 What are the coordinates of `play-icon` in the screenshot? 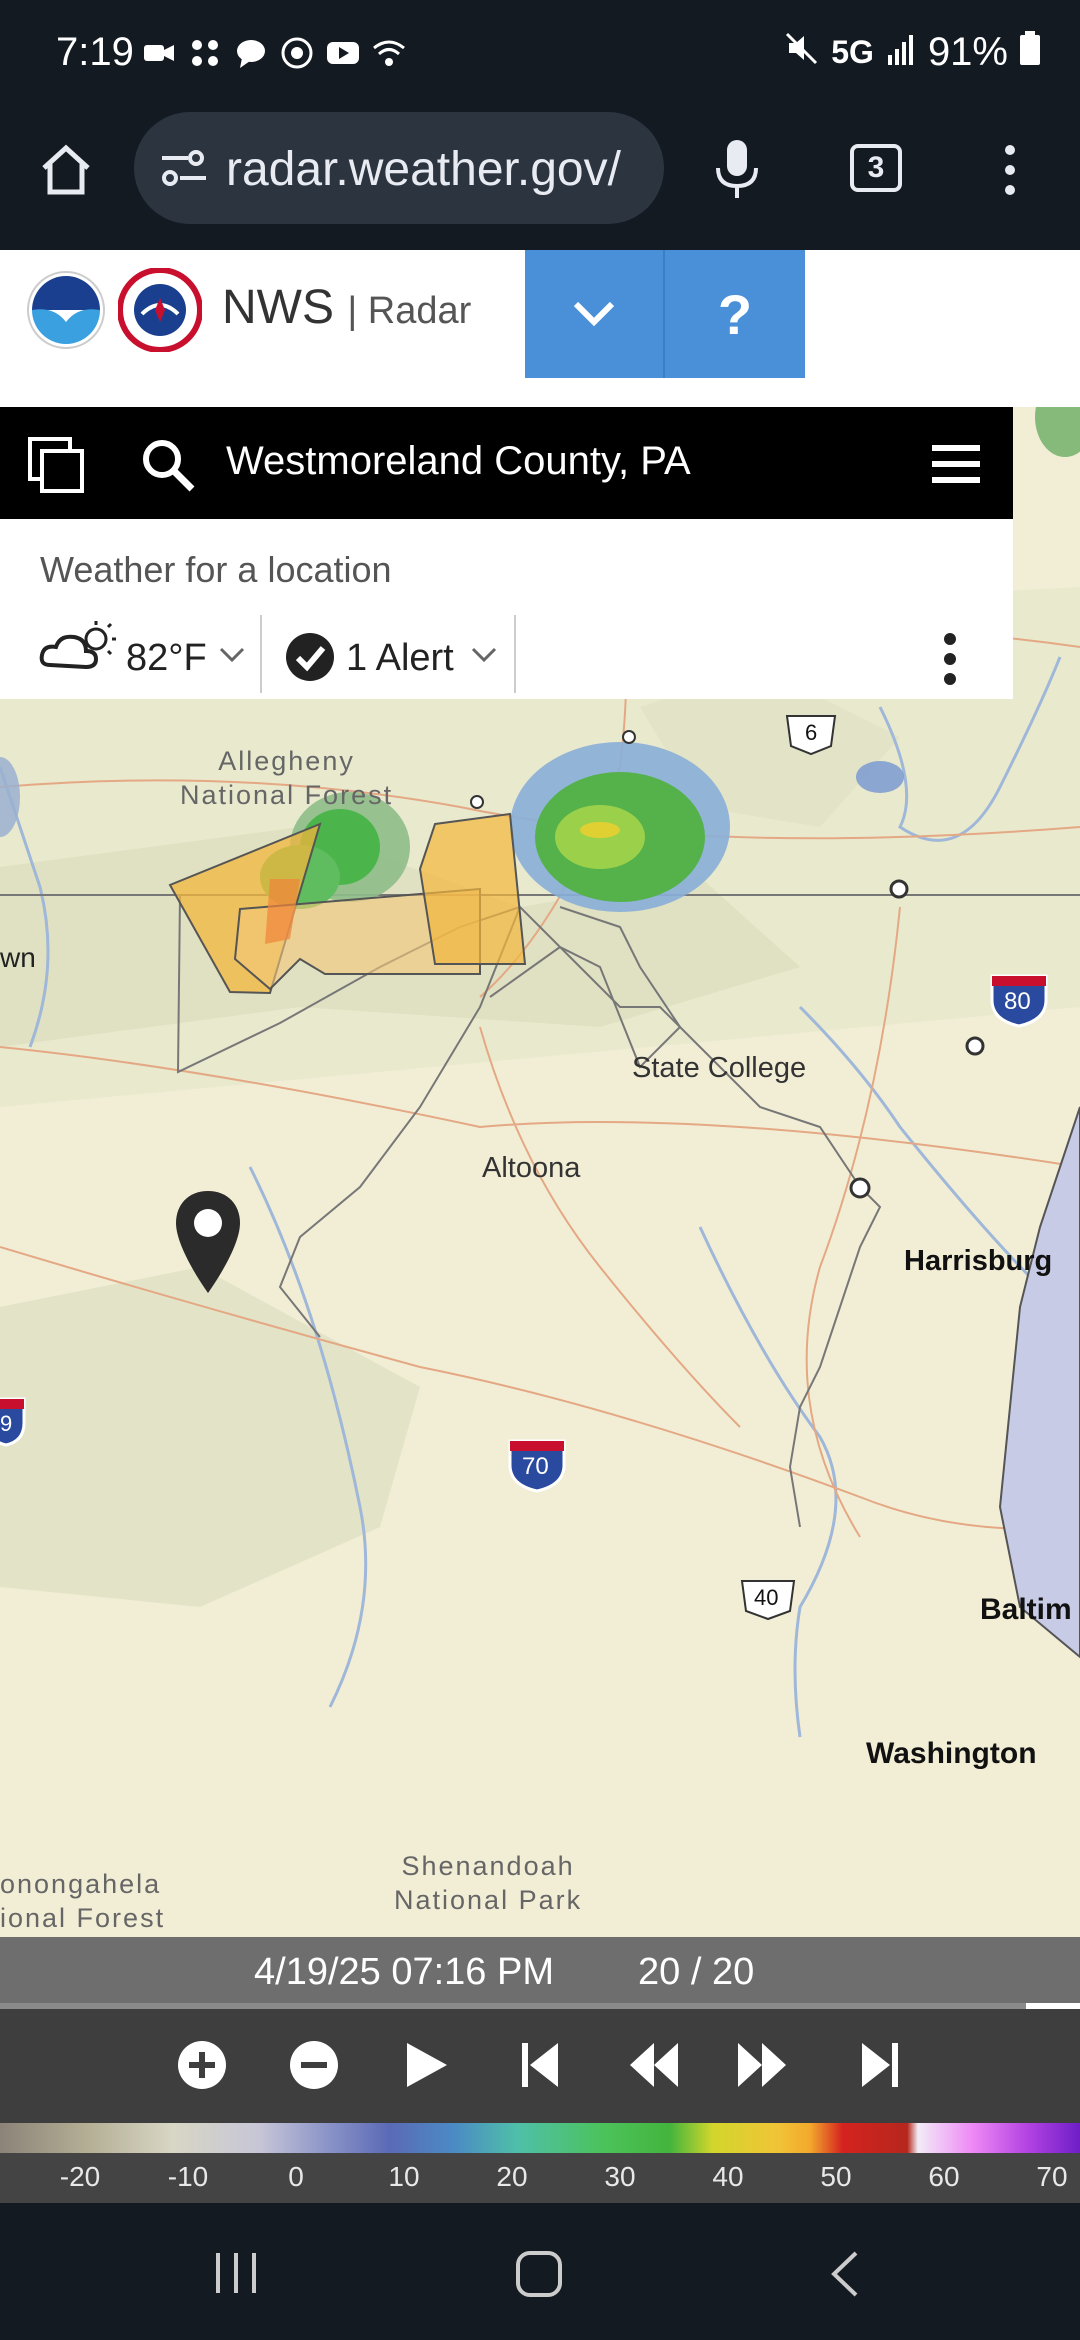 It's located at (426, 2065).